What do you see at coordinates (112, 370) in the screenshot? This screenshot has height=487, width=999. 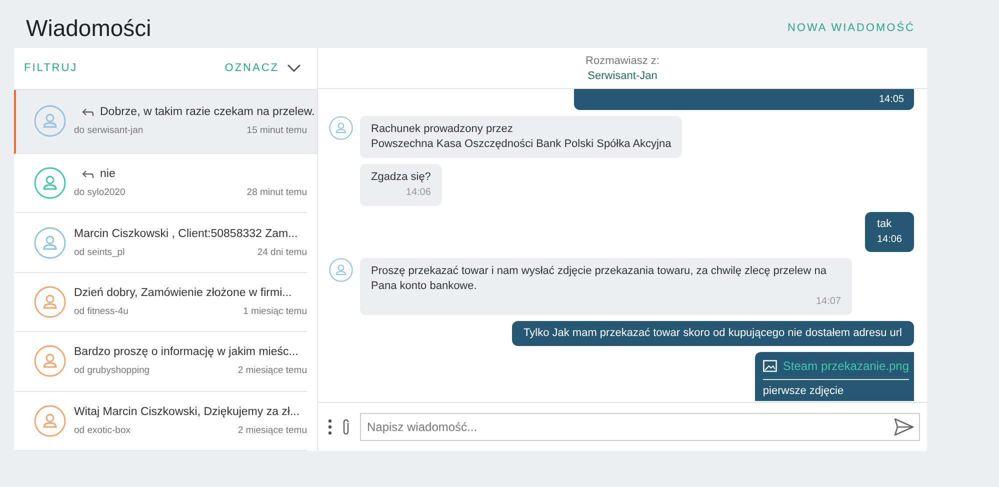 I see `conversation-recipient: od grubyshopping` at bounding box center [112, 370].